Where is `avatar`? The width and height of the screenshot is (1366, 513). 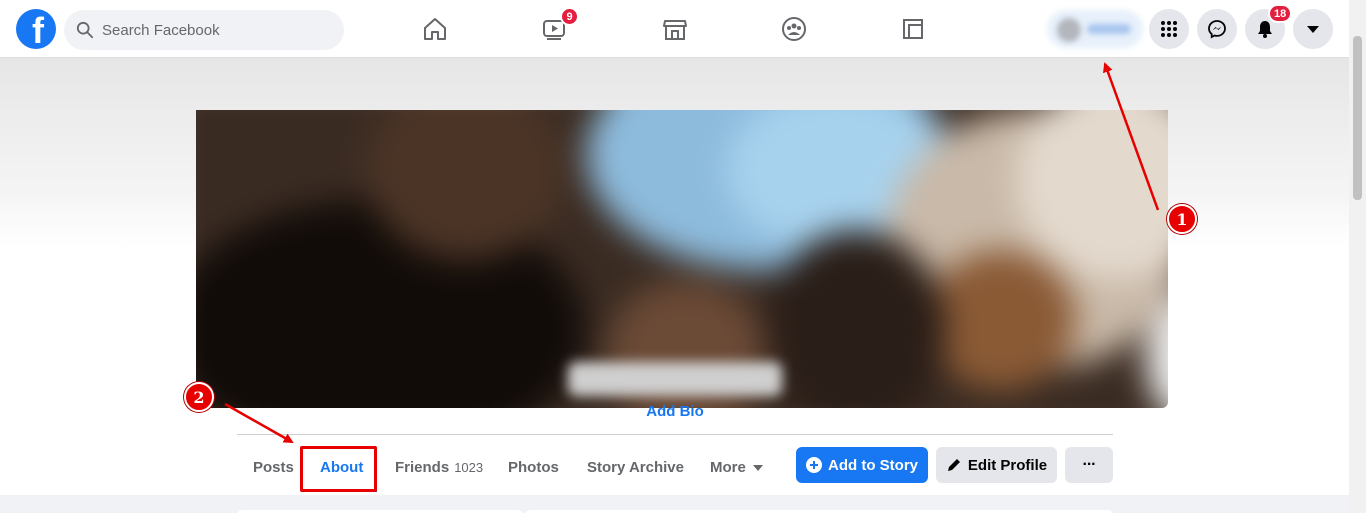
avatar is located at coordinates (1069, 30).